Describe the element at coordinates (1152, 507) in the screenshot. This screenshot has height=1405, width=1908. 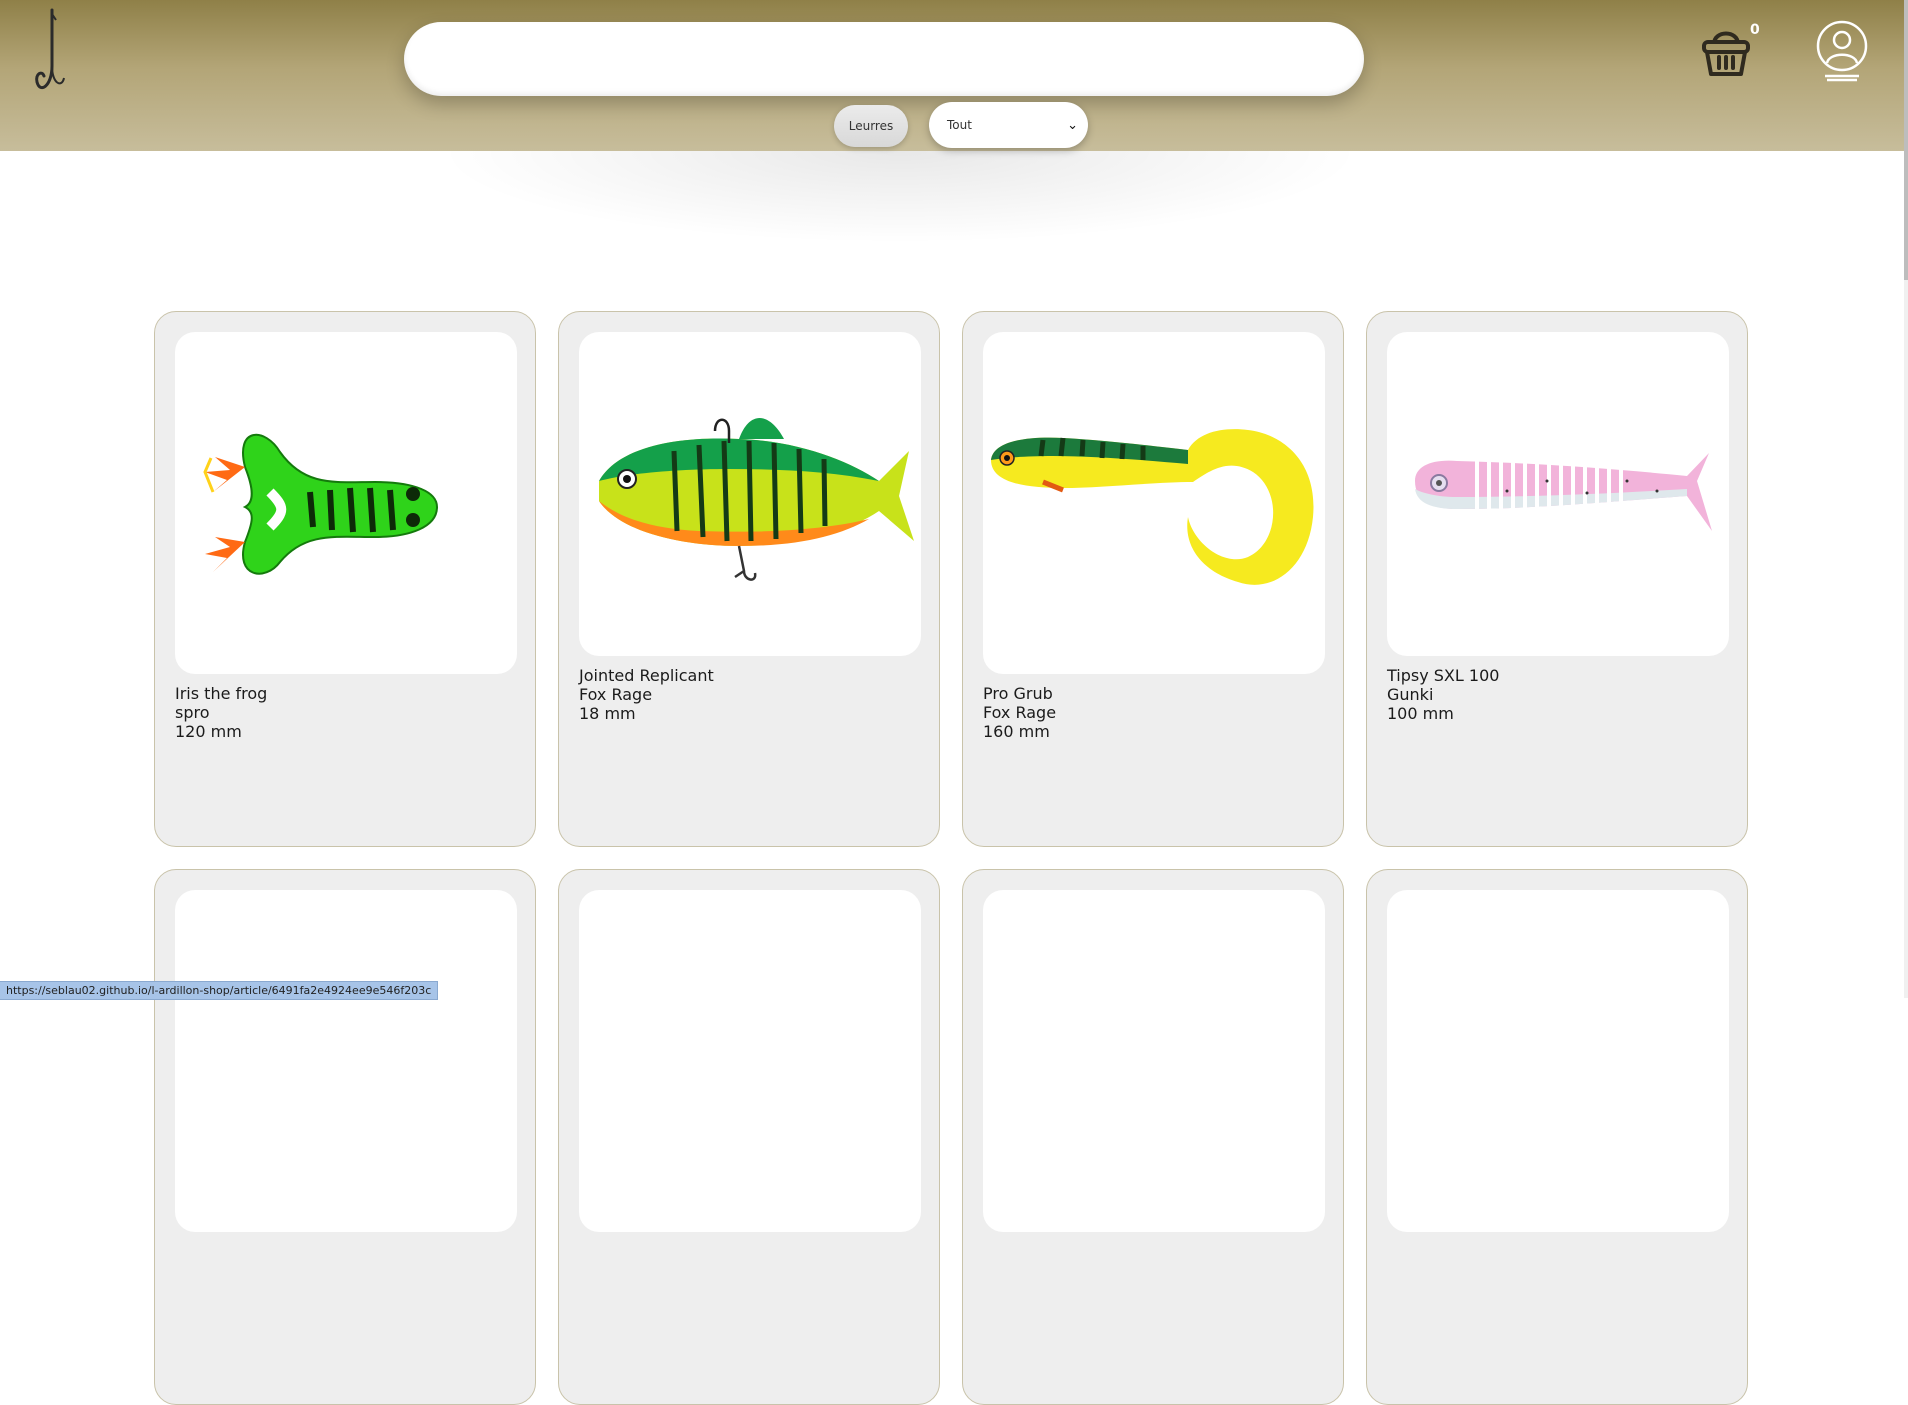
I see `grub-lure-image` at that location.